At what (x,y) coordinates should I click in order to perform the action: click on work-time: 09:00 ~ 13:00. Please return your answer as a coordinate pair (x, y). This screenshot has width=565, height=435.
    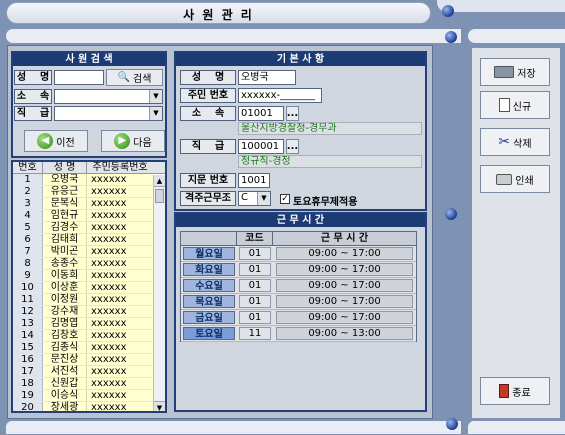
    Looking at the image, I should click on (344, 333).